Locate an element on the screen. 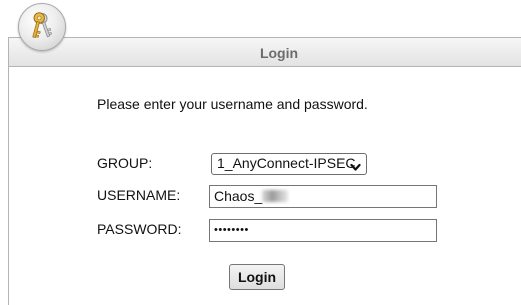  login-instructions: Please enter your username and password. is located at coordinates (232, 104).